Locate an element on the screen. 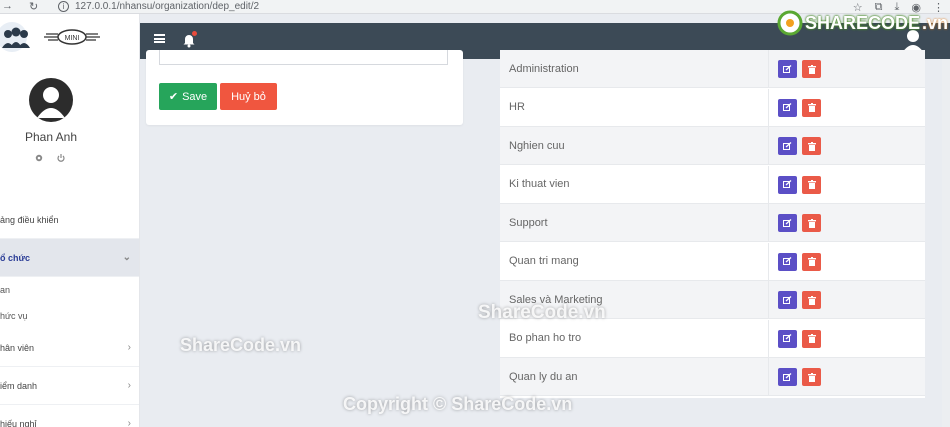 The width and height of the screenshot is (950, 427). department-name: Ki thuat vien is located at coordinates (539, 184).